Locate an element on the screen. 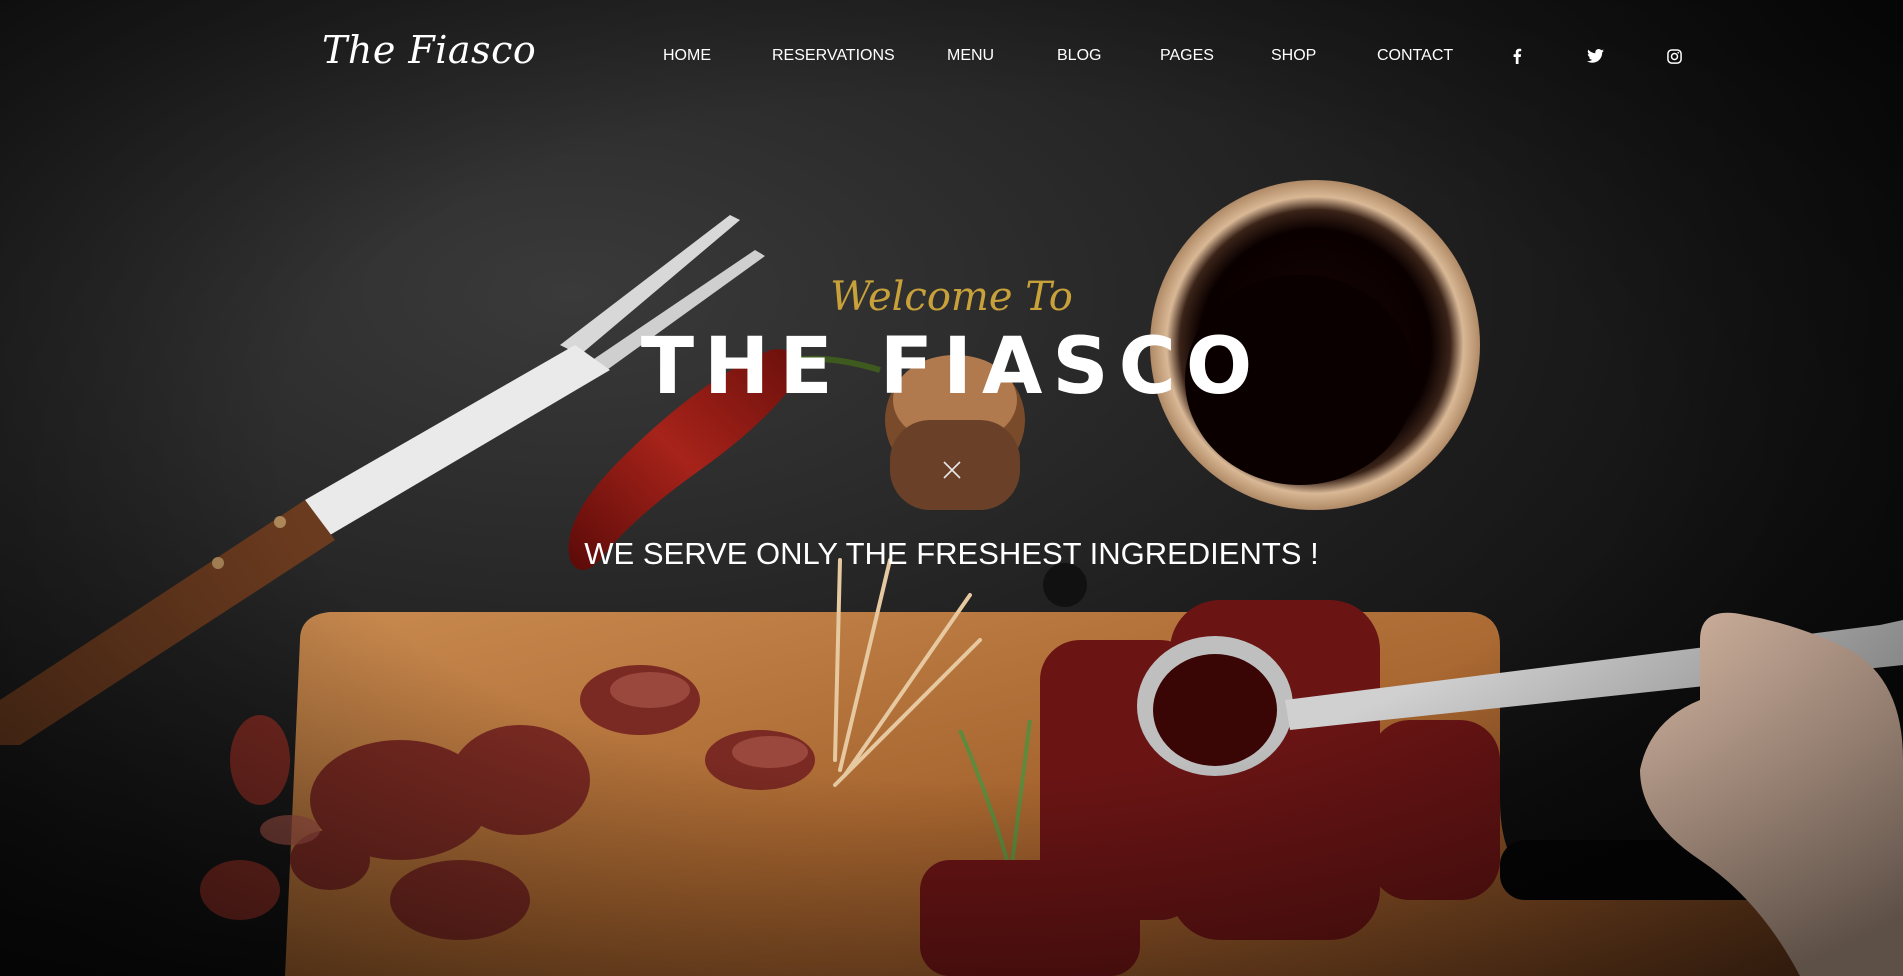  nav-shop: SHOP is located at coordinates (1293, 56).